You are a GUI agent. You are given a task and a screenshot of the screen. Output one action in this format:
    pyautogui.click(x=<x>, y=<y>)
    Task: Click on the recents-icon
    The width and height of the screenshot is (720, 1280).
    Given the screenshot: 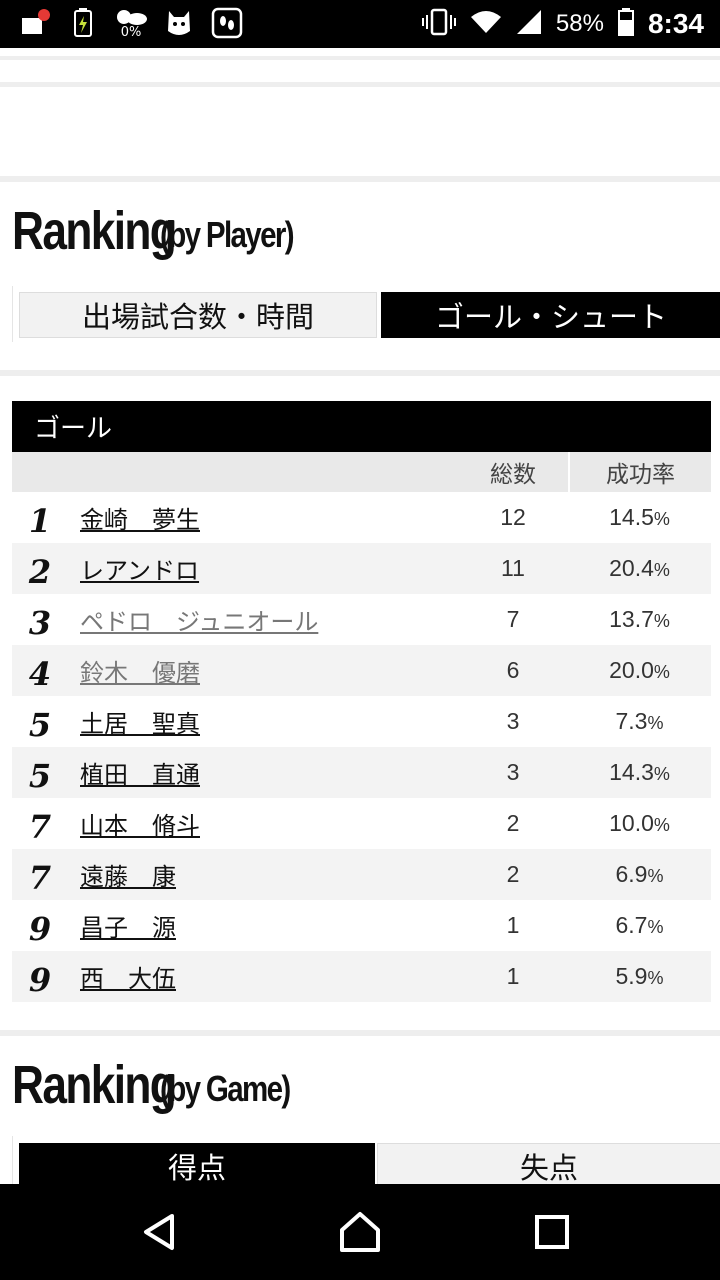 What is the action you would take?
    pyautogui.click(x=552, y=1232)
    